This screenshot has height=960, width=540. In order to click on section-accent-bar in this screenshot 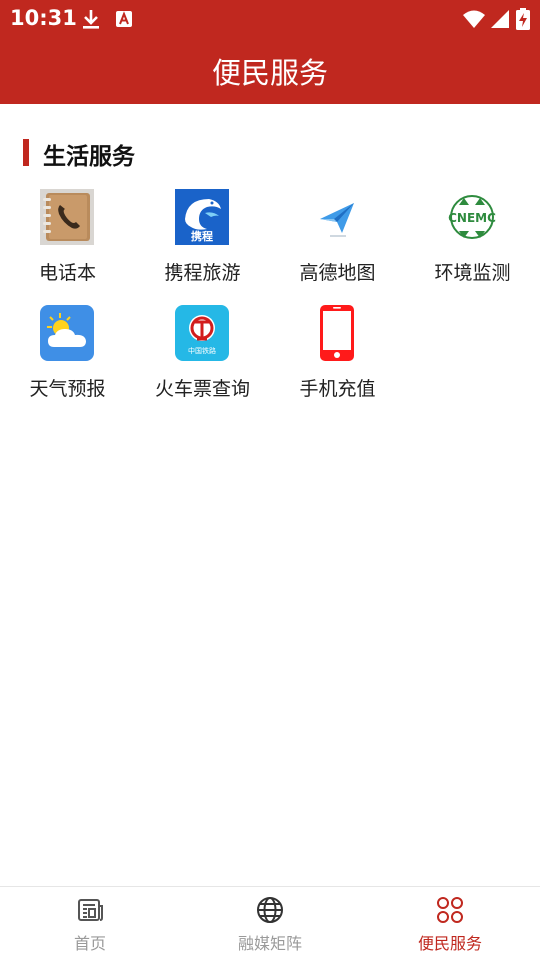, I will do `click(26, 152)`.